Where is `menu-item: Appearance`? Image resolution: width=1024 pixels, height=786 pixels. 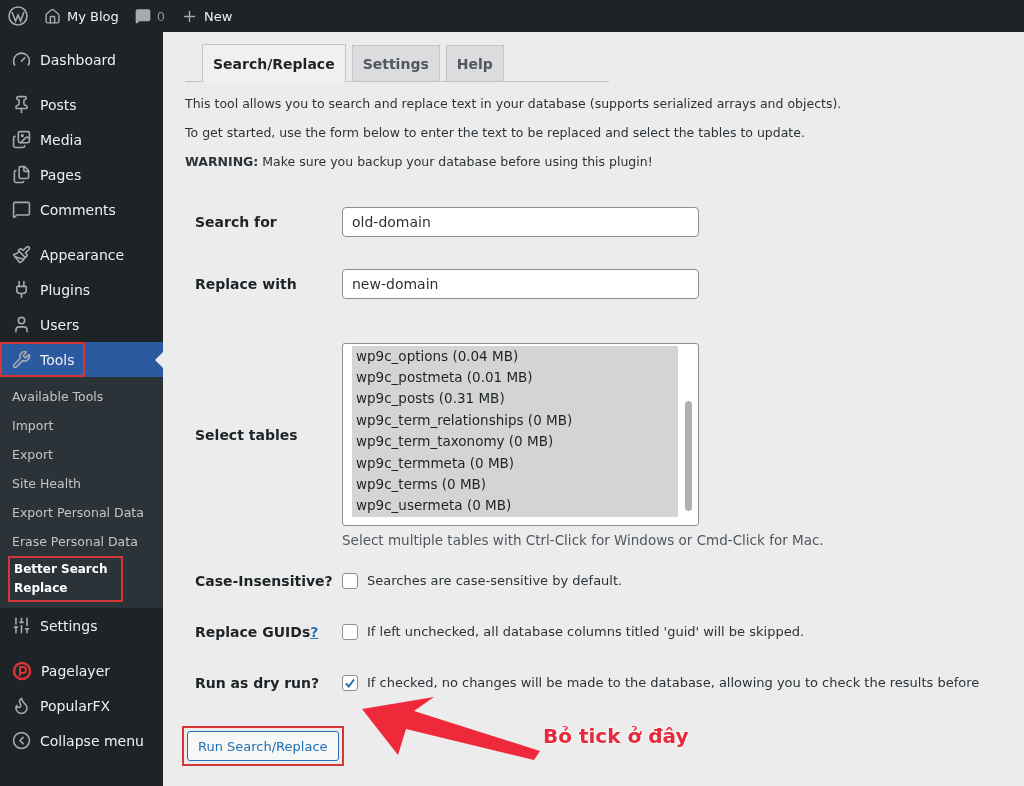 menu-item: Appearance is located at coordinates (81, 254).